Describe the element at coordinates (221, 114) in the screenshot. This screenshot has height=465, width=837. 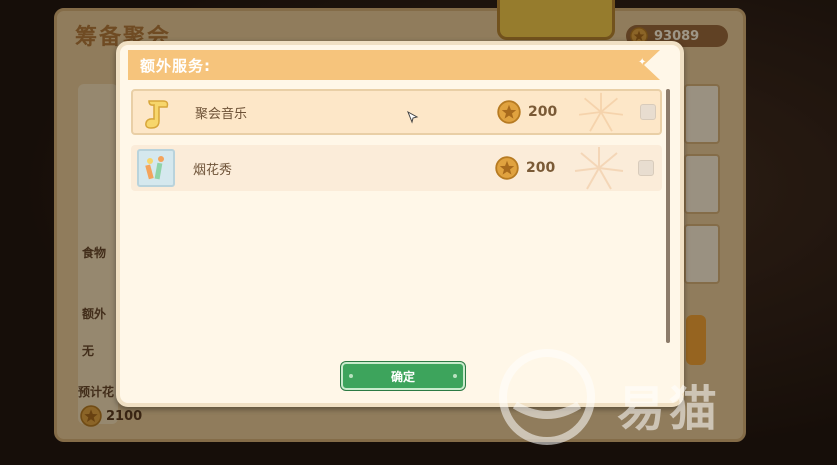
I see `service-label: 聚会音乐` at that location.